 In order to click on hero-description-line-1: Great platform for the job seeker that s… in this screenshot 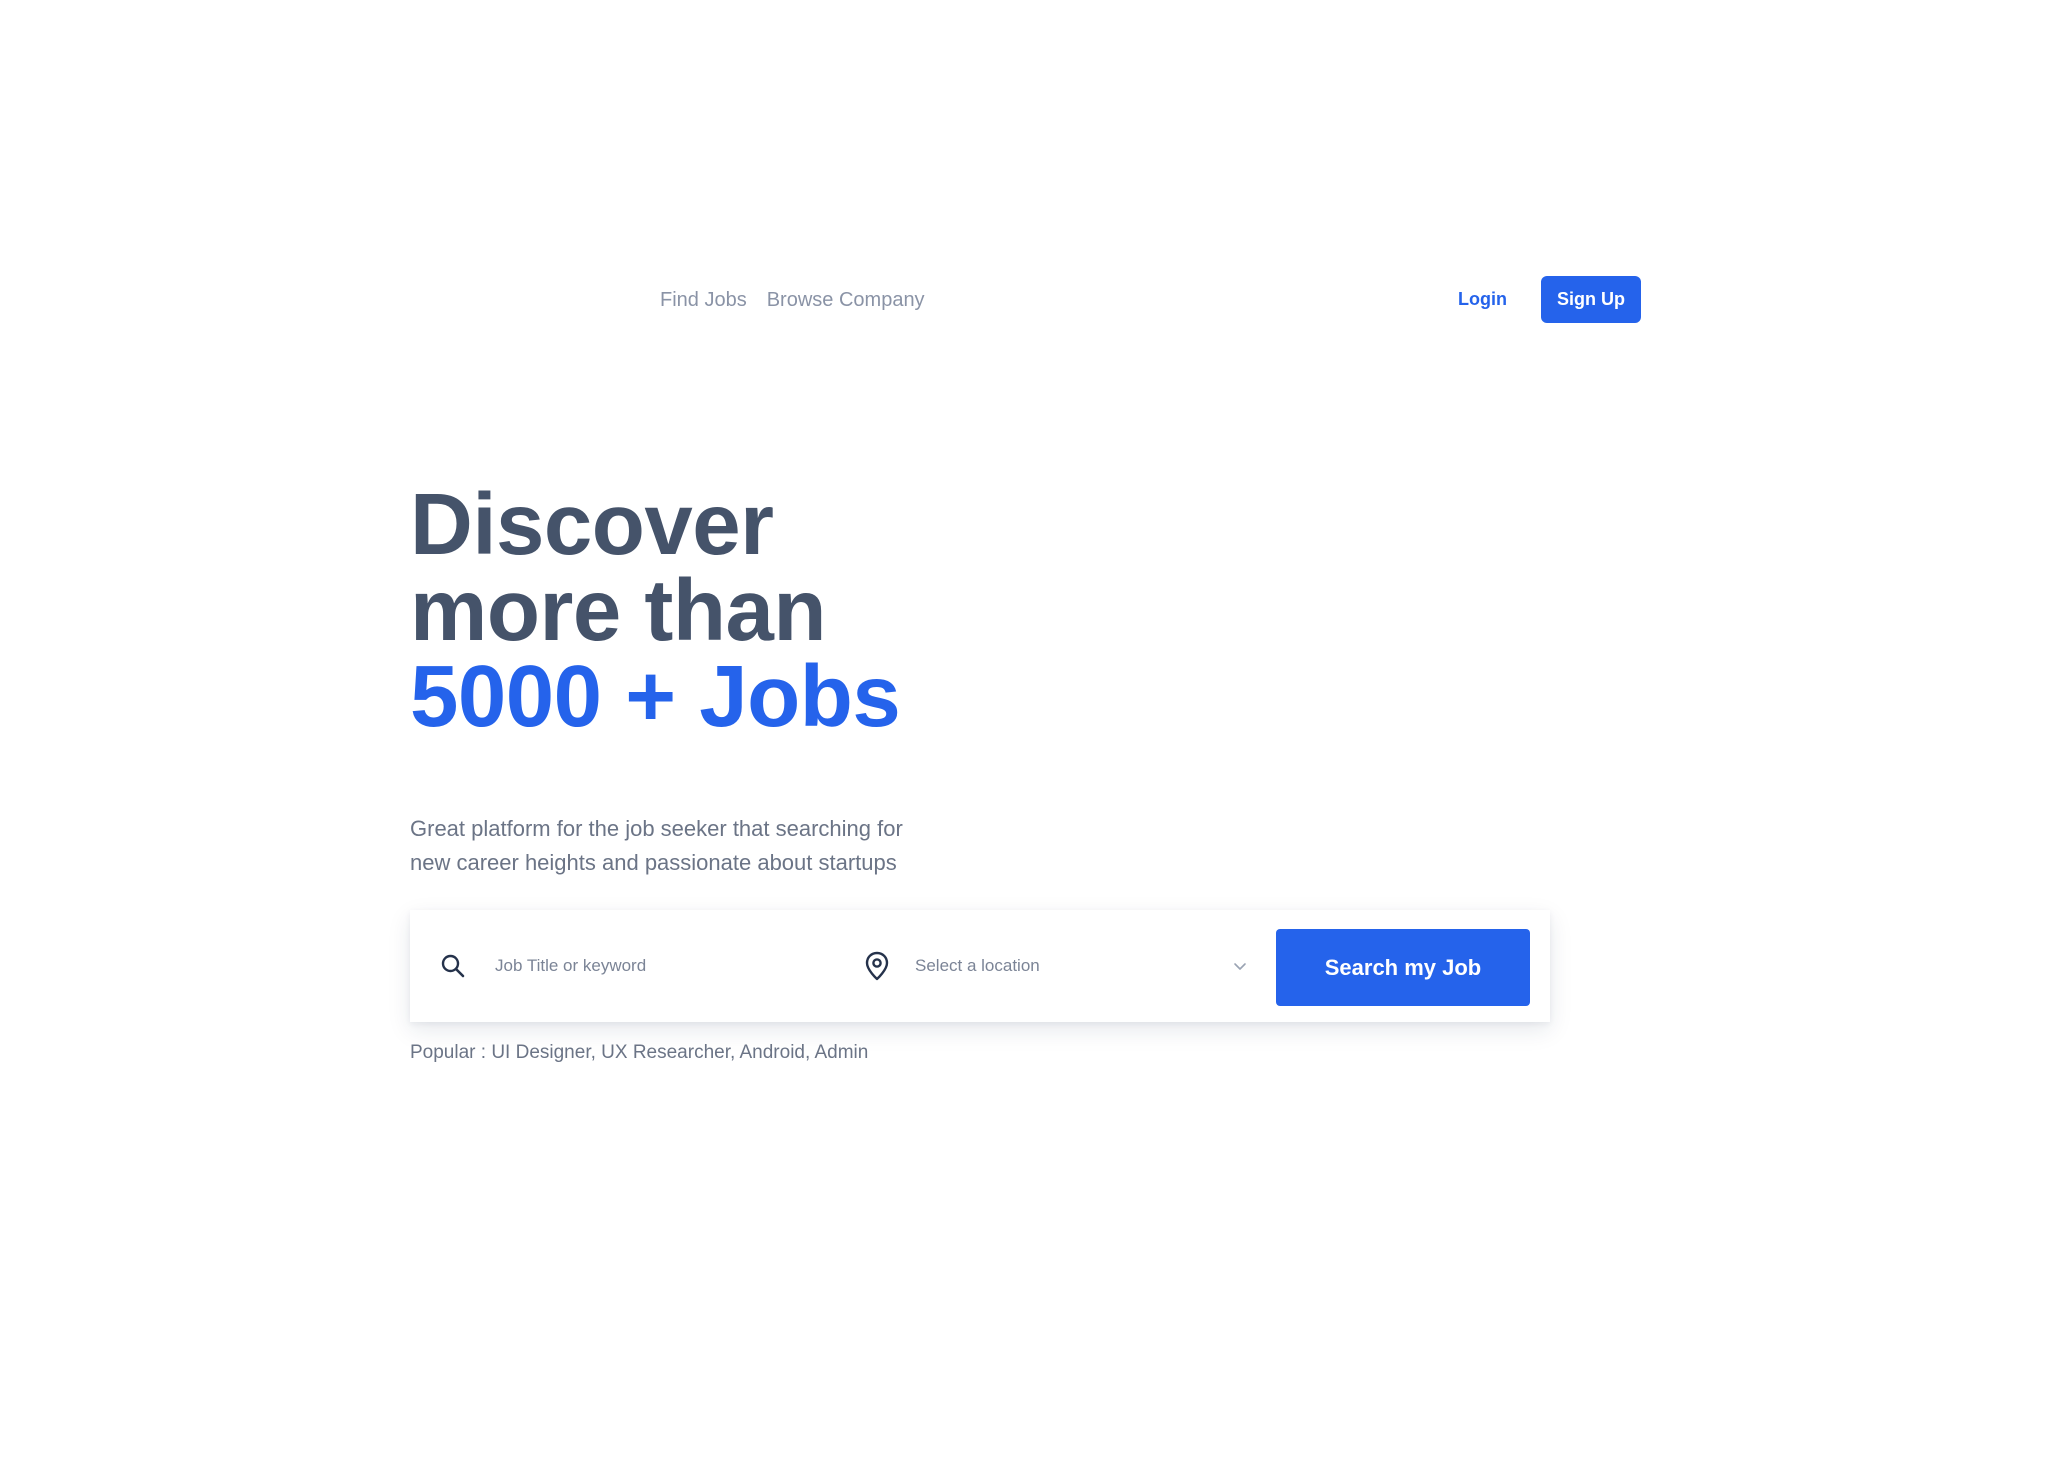, I will do `click(656, 828)`.